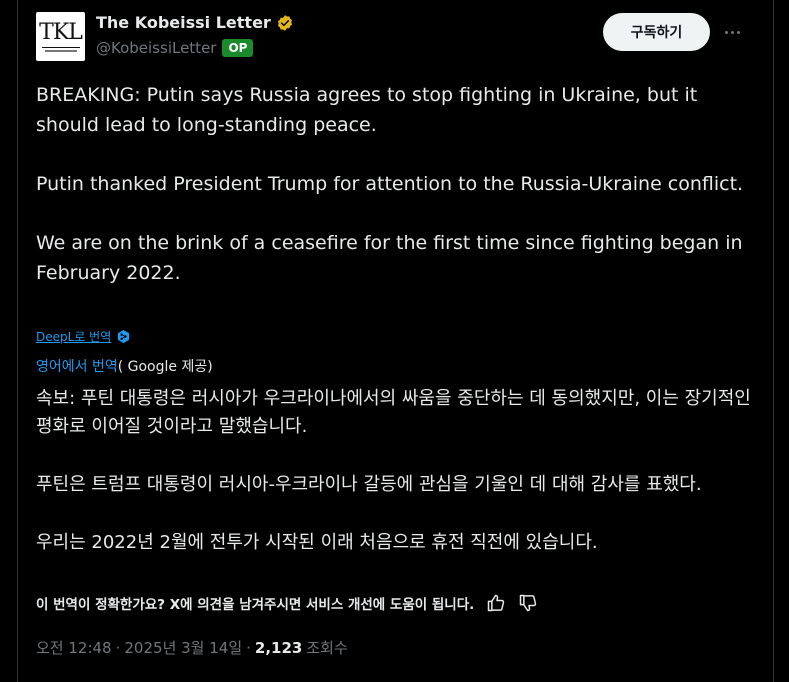 The width and height of the screenshot is (789, 682). Describe the element at coordinates (496, 603) in the screenshot. I see `thumbs-up-icon` at that location.